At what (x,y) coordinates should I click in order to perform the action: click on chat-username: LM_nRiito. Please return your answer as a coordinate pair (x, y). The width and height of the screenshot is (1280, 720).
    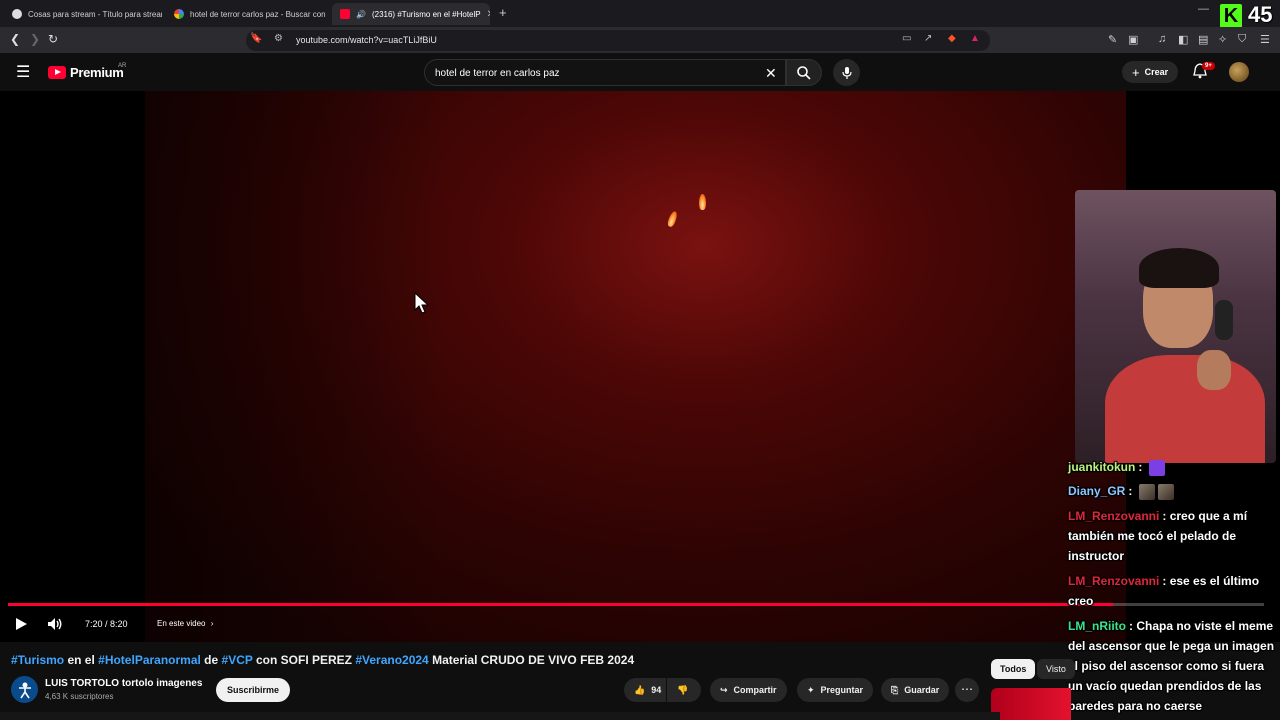
    Looking at the image, I should click on (1097, 626).